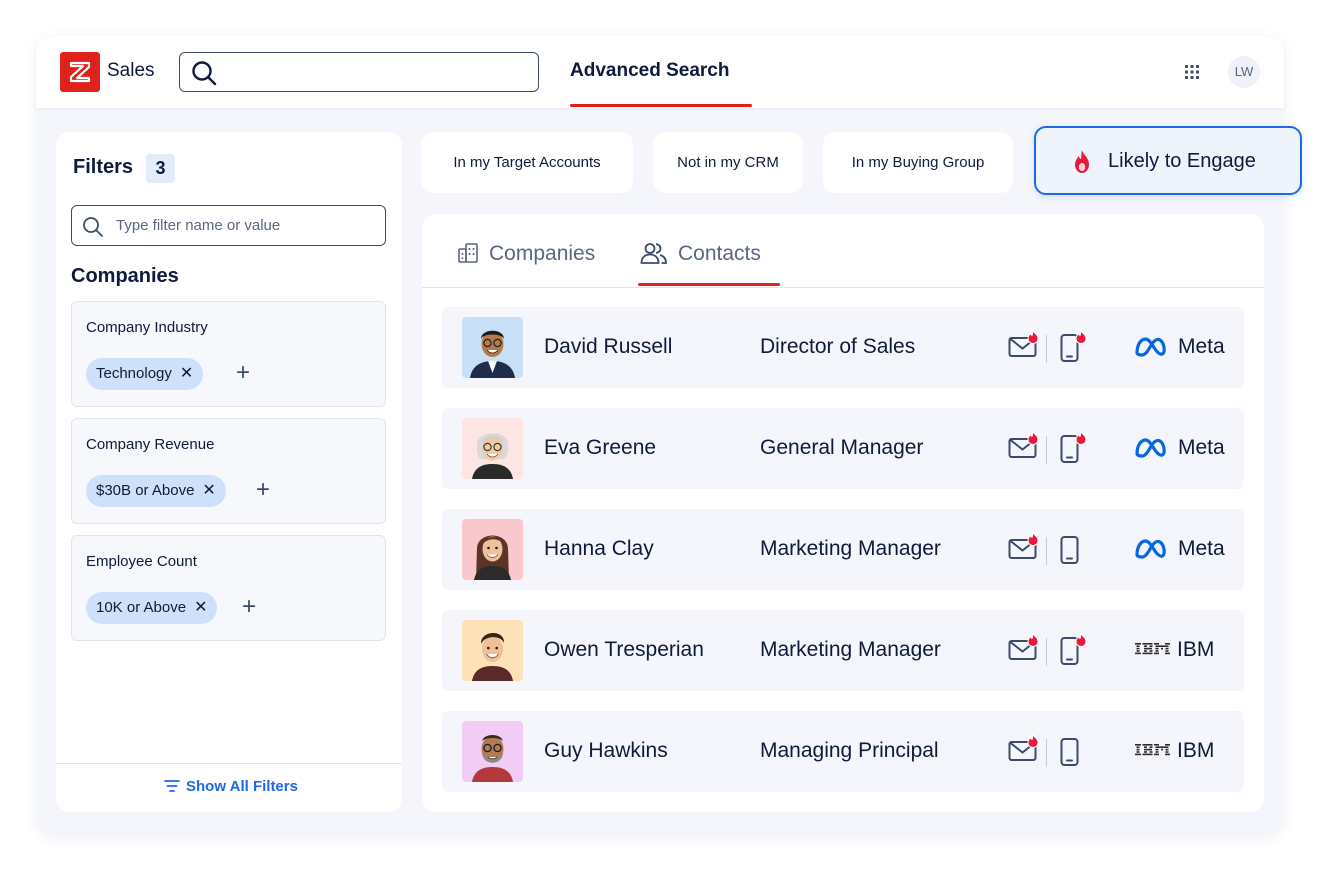 Image resolution: width=1320 pixels, height=872 pixels. What do you see at coordinates (599, 549) in the screenshot?
I see `contact-name: Hanna Clay` at bounding box center [599, 549].